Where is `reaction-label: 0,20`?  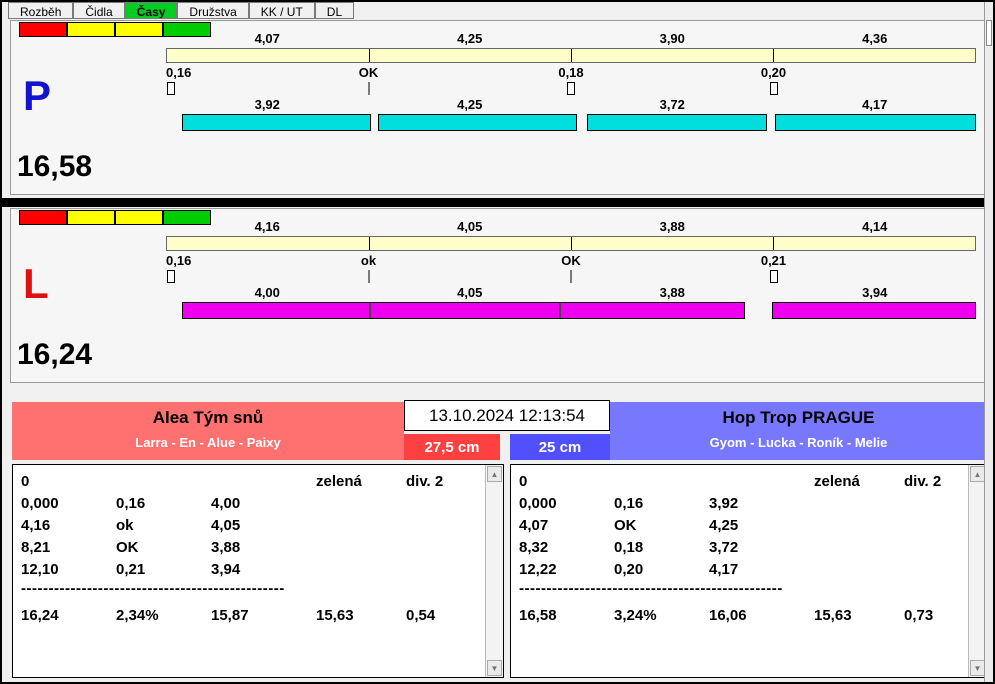
reaction-label: 0,20 is located at coordinates (773, 72).